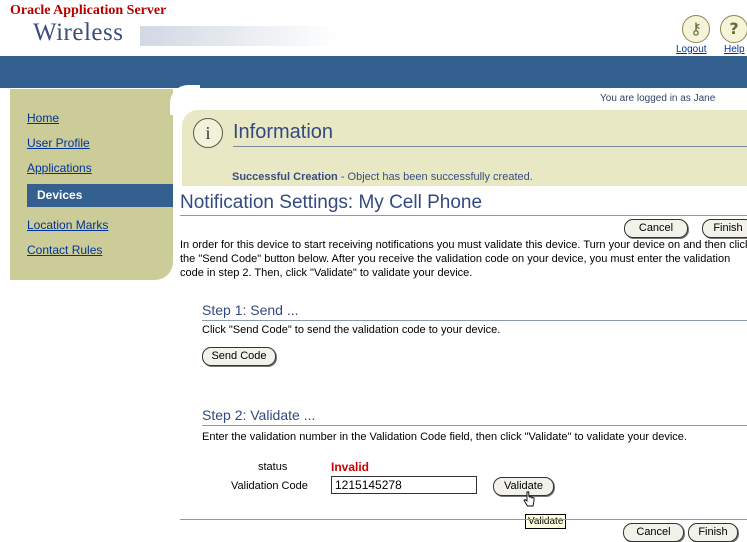  What do you see at coordinates (58, 143) in the screenshot?
I see `sidebar-item-user-profile: User Profile` at bounding box center [58, 143].